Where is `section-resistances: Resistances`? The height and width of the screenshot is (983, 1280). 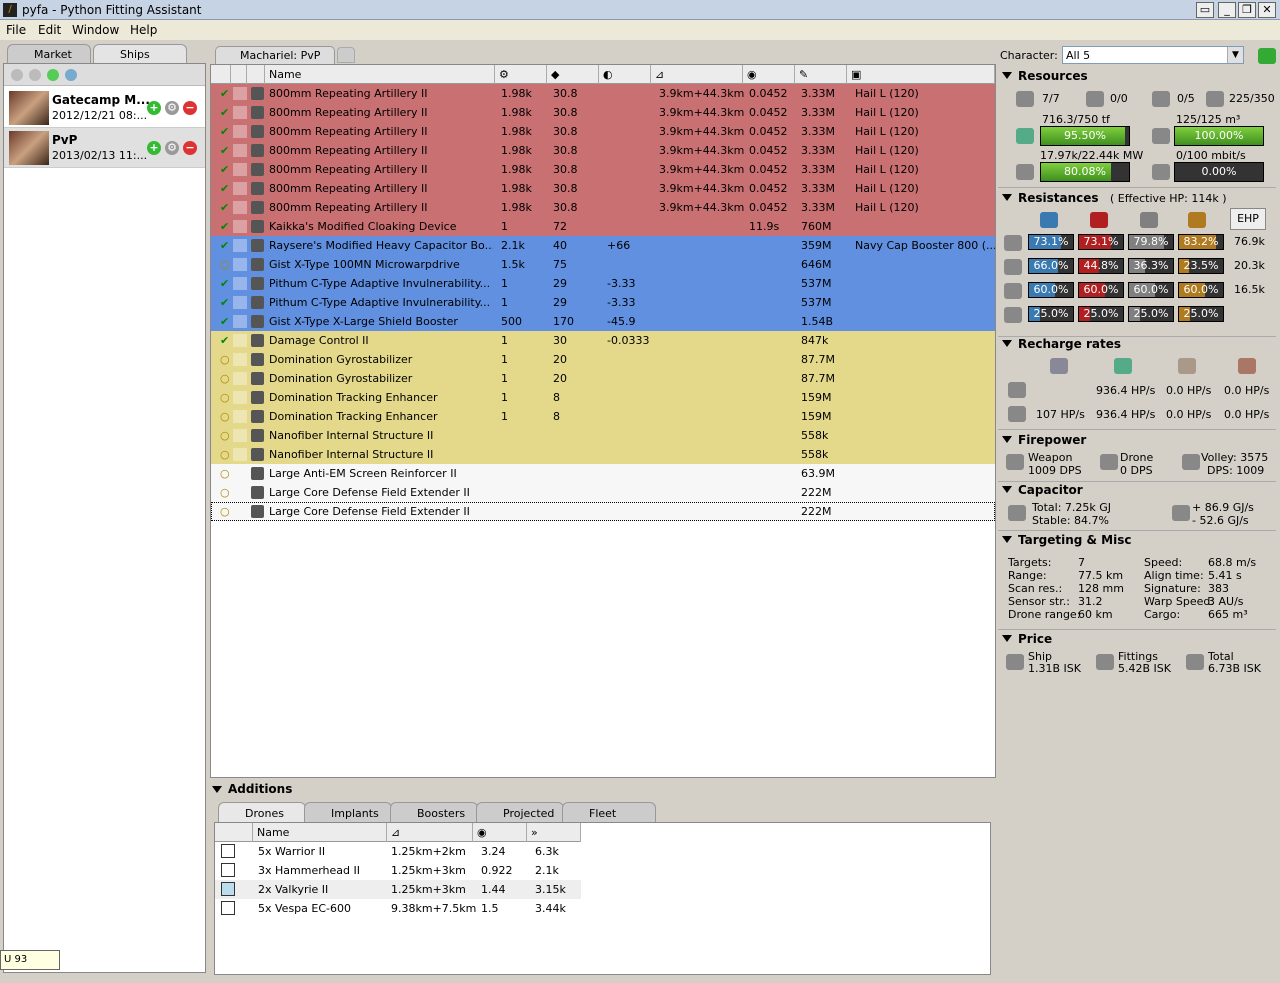
section-resistances: Resistances is located at coordinates (1050, 198).